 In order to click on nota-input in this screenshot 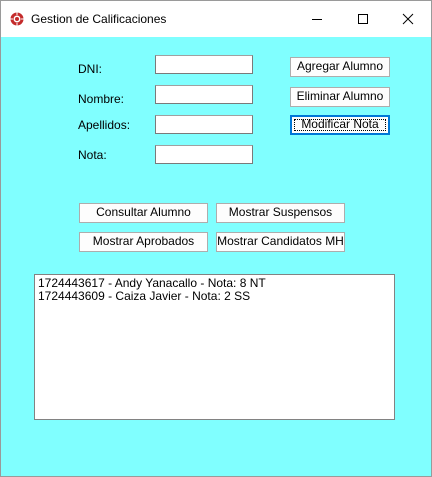, I will do `click(204, 154)`.